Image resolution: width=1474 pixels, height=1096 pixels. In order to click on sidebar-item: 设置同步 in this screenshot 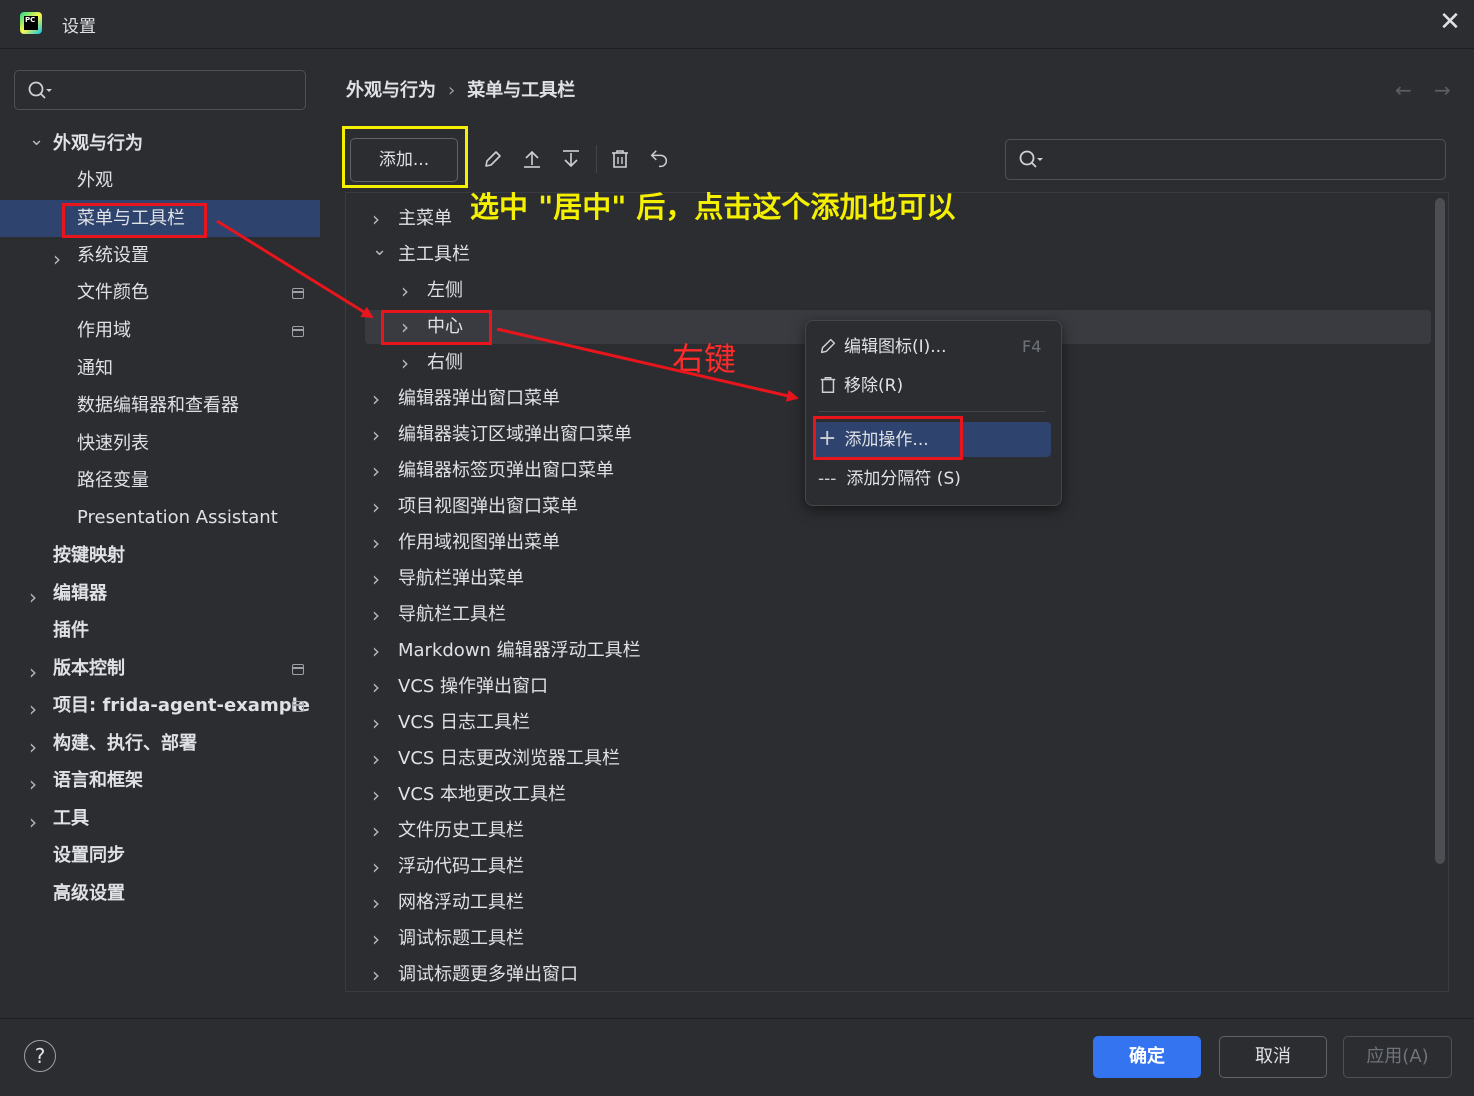, I will do `click(89, 856)`.